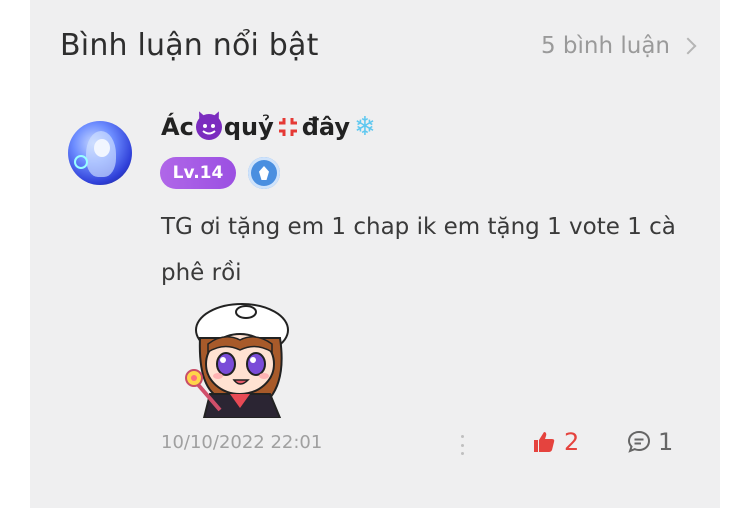  Describe the element at coordinates (264, 173) in the screenshot. I see `rank-badge-icon` at that location.